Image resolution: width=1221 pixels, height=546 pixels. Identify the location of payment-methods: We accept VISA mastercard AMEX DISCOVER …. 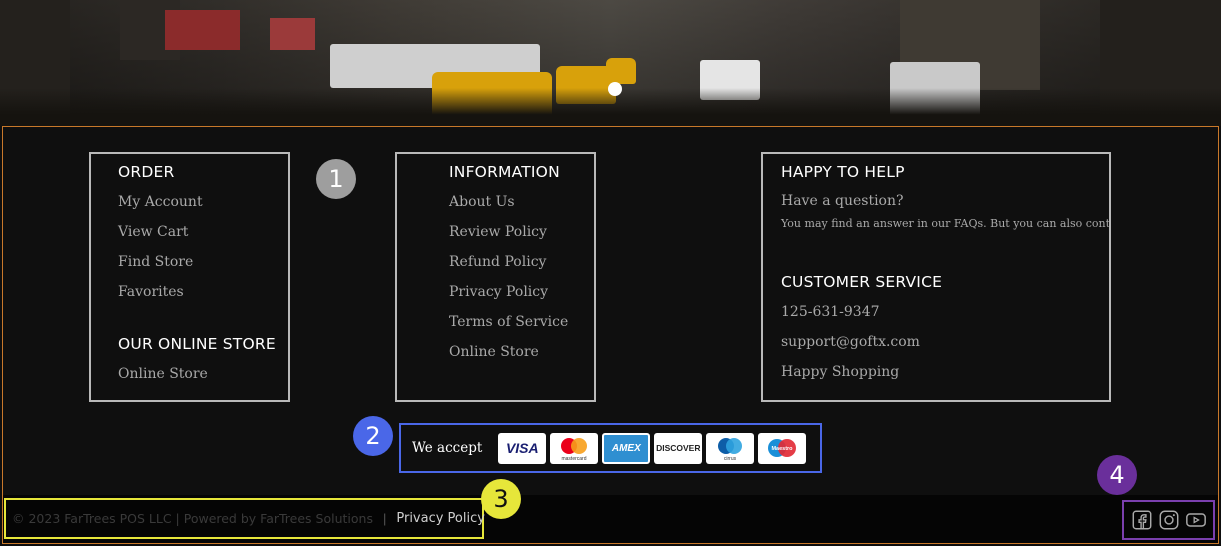
(610, 448).